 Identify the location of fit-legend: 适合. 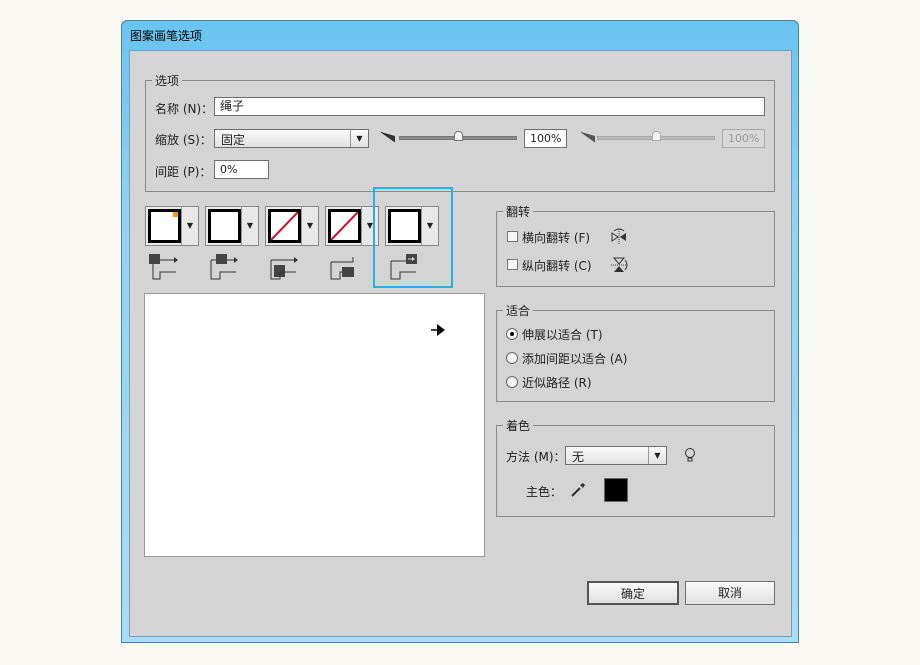
(518, 310).